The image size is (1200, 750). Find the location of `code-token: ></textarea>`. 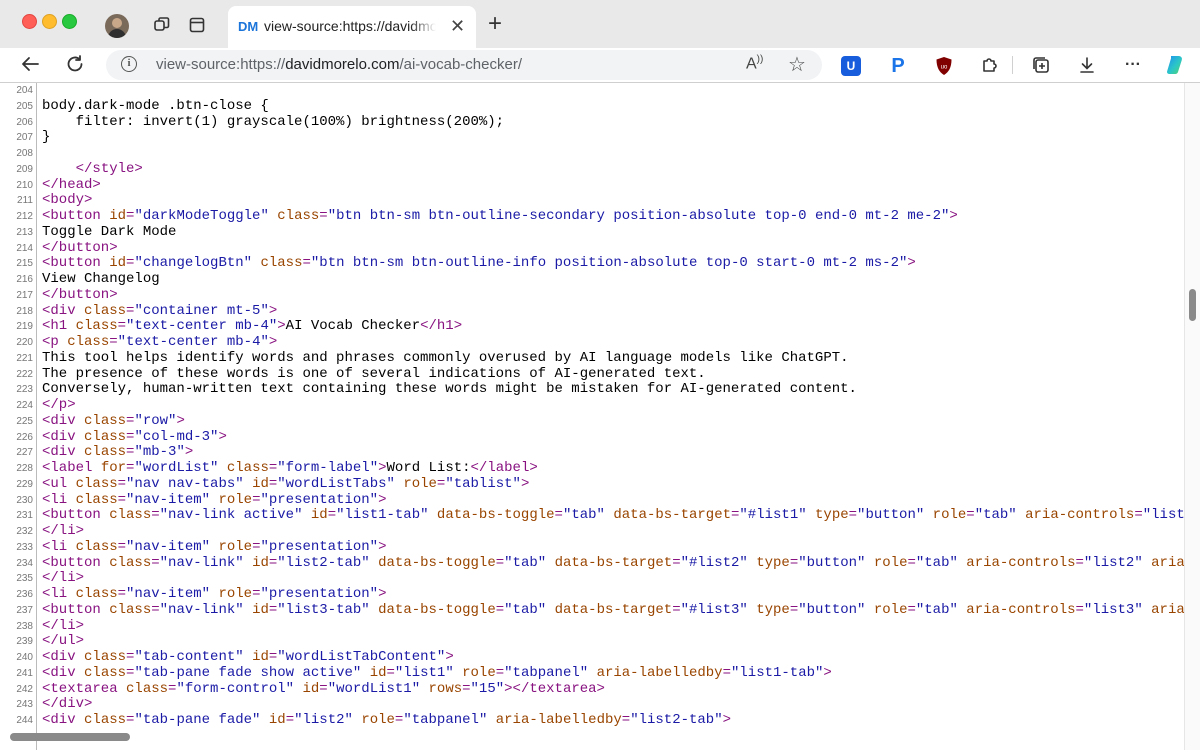

code-token: ></textarea> is located at coordinates (554, 688).